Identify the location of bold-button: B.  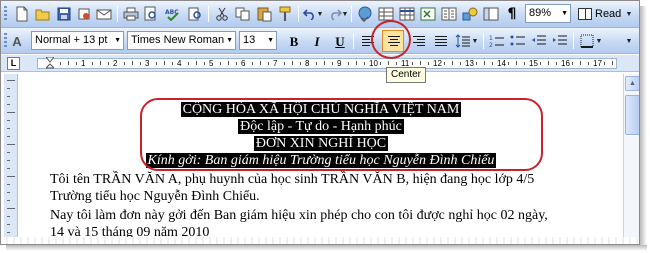
(294, 41).